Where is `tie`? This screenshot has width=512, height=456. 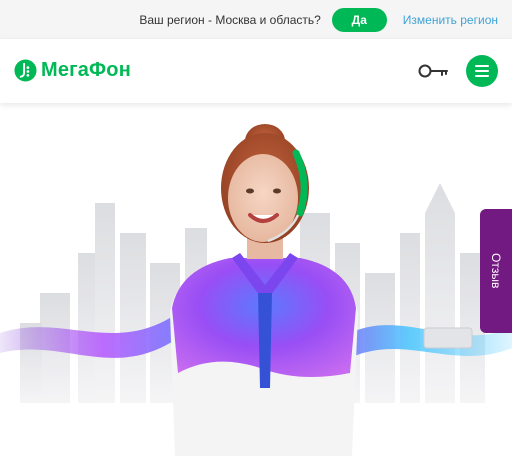 tie is located at coordinates (265, 340).